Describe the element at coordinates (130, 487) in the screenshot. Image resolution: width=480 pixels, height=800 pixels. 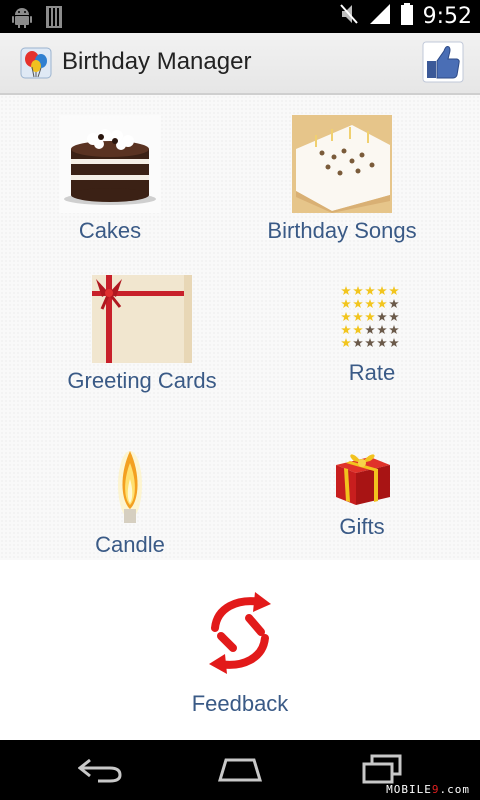
I see `candle-icon` at that location.